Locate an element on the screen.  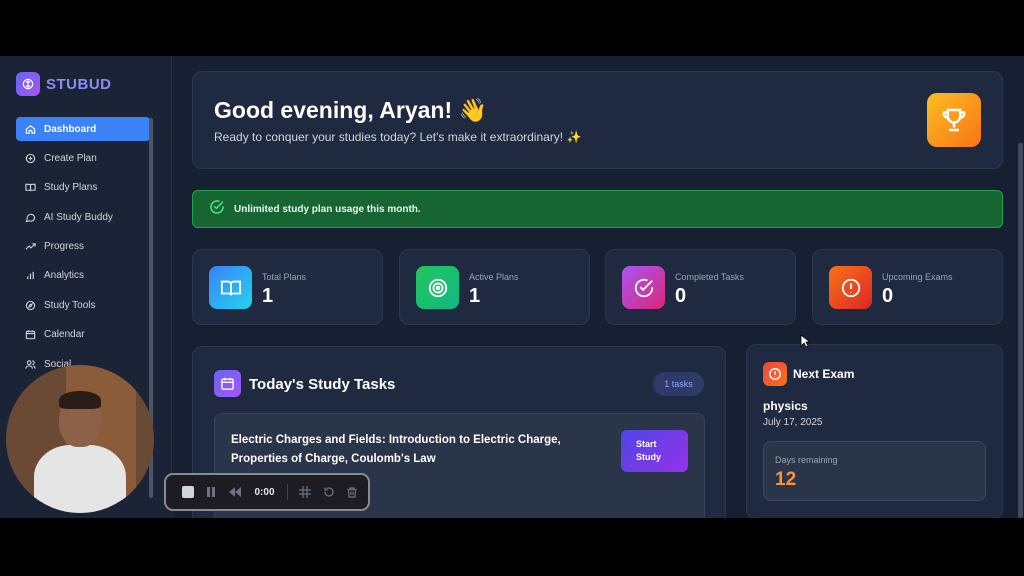
brand-name: STUBUD is located at coordinates (79, 84).